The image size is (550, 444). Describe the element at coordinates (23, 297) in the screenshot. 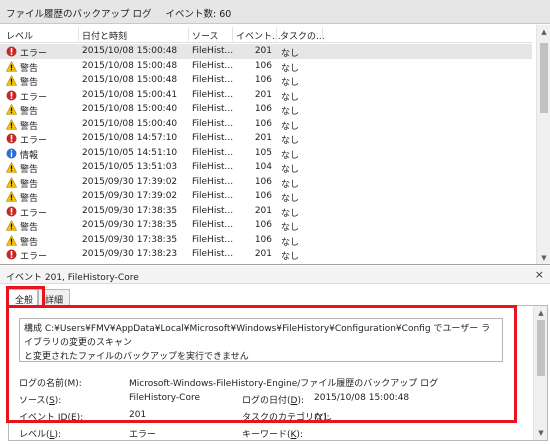

I see `tab-general: 全般` at that location.